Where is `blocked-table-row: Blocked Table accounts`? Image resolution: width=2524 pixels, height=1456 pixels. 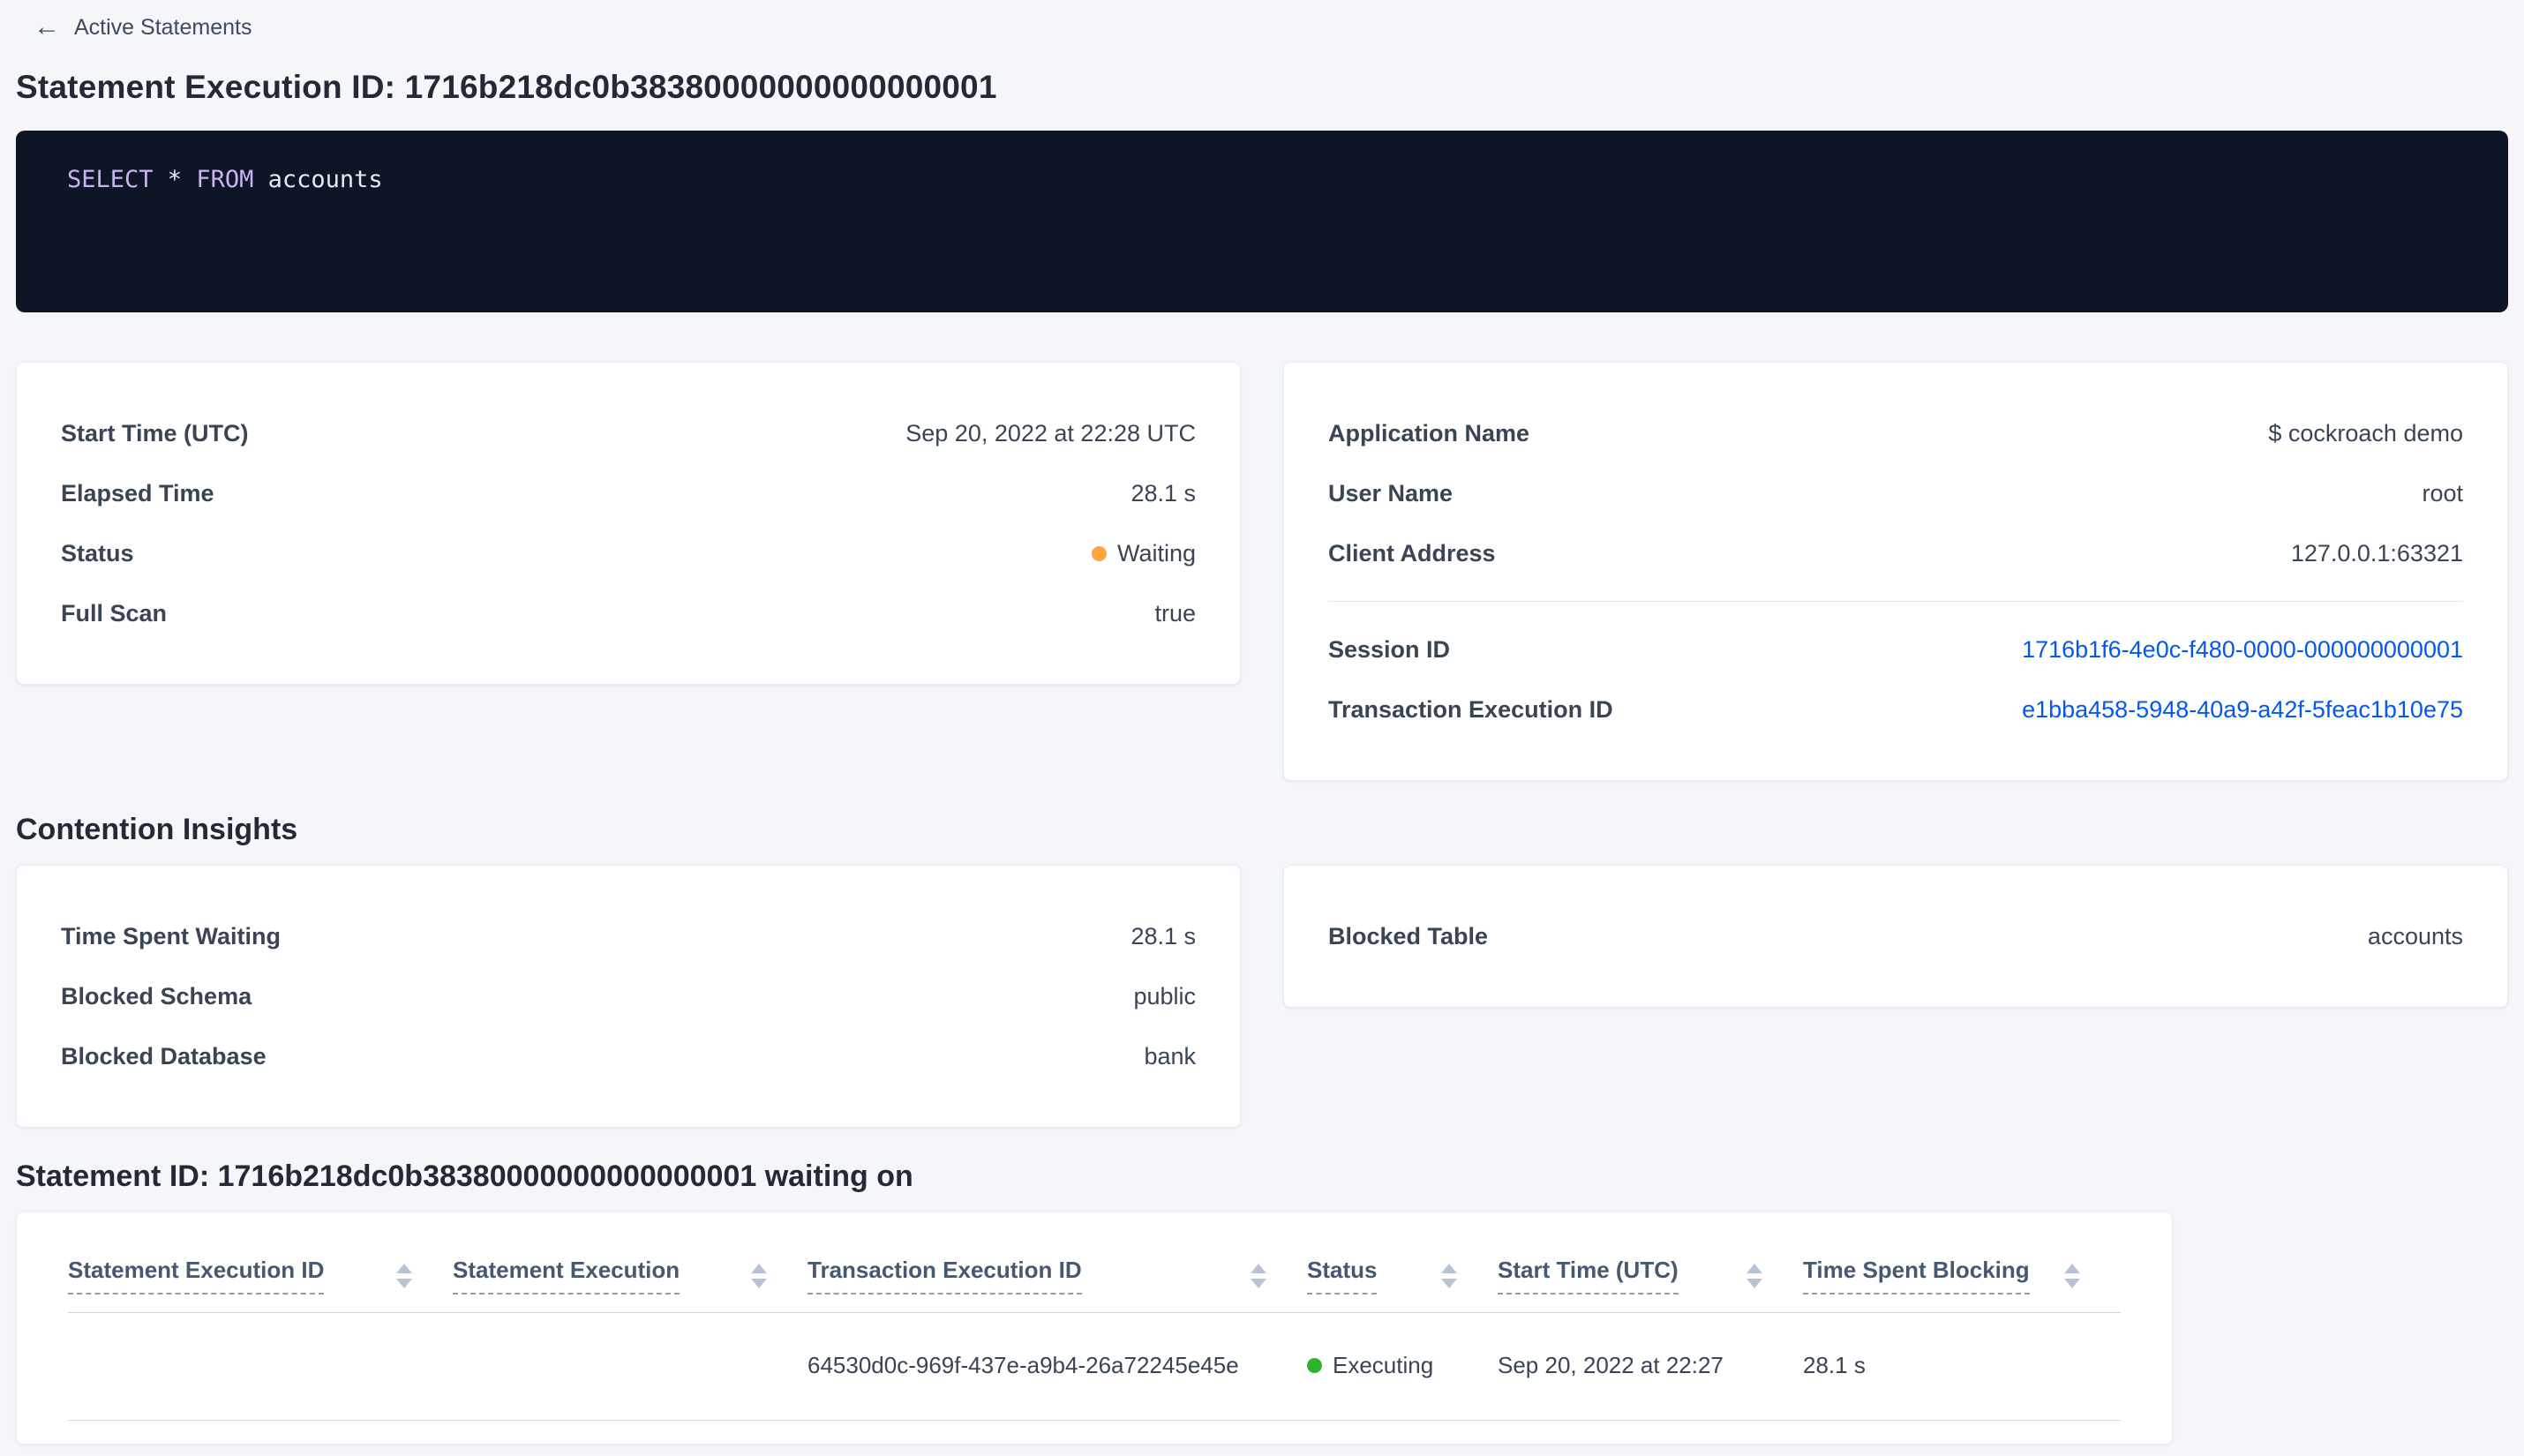
blocked-table-row: Blocked Table accounts is located at coordinates (1895, 936).